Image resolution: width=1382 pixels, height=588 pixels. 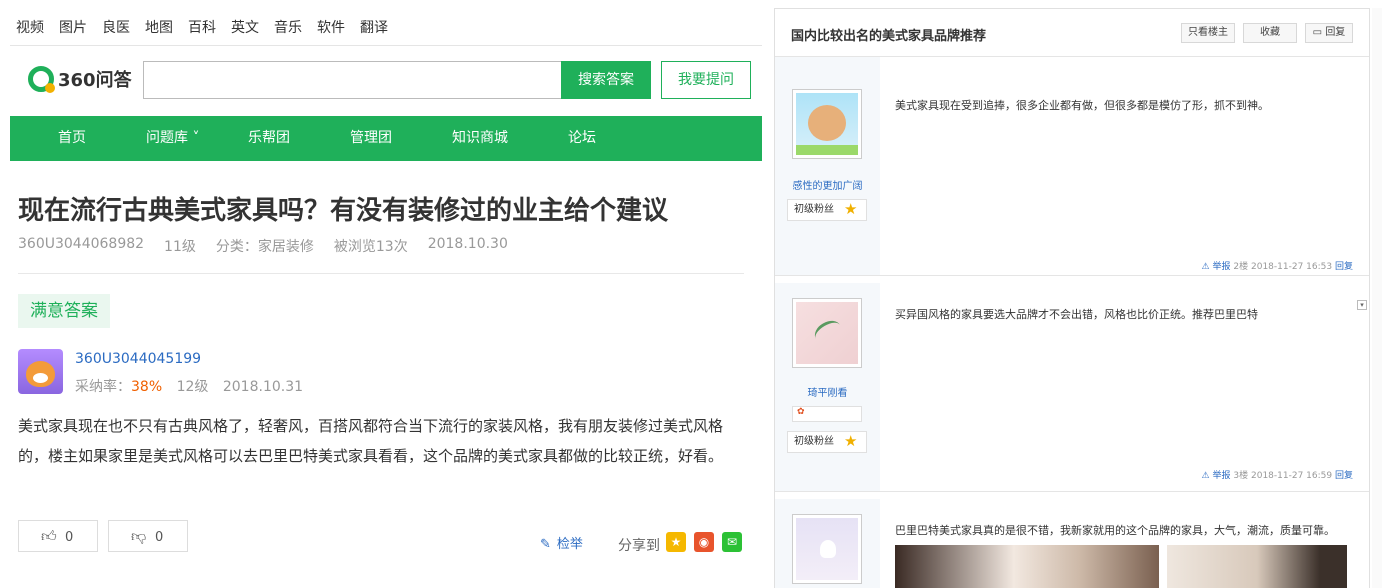 I want to click on search-input, so click(x=352, y=80).